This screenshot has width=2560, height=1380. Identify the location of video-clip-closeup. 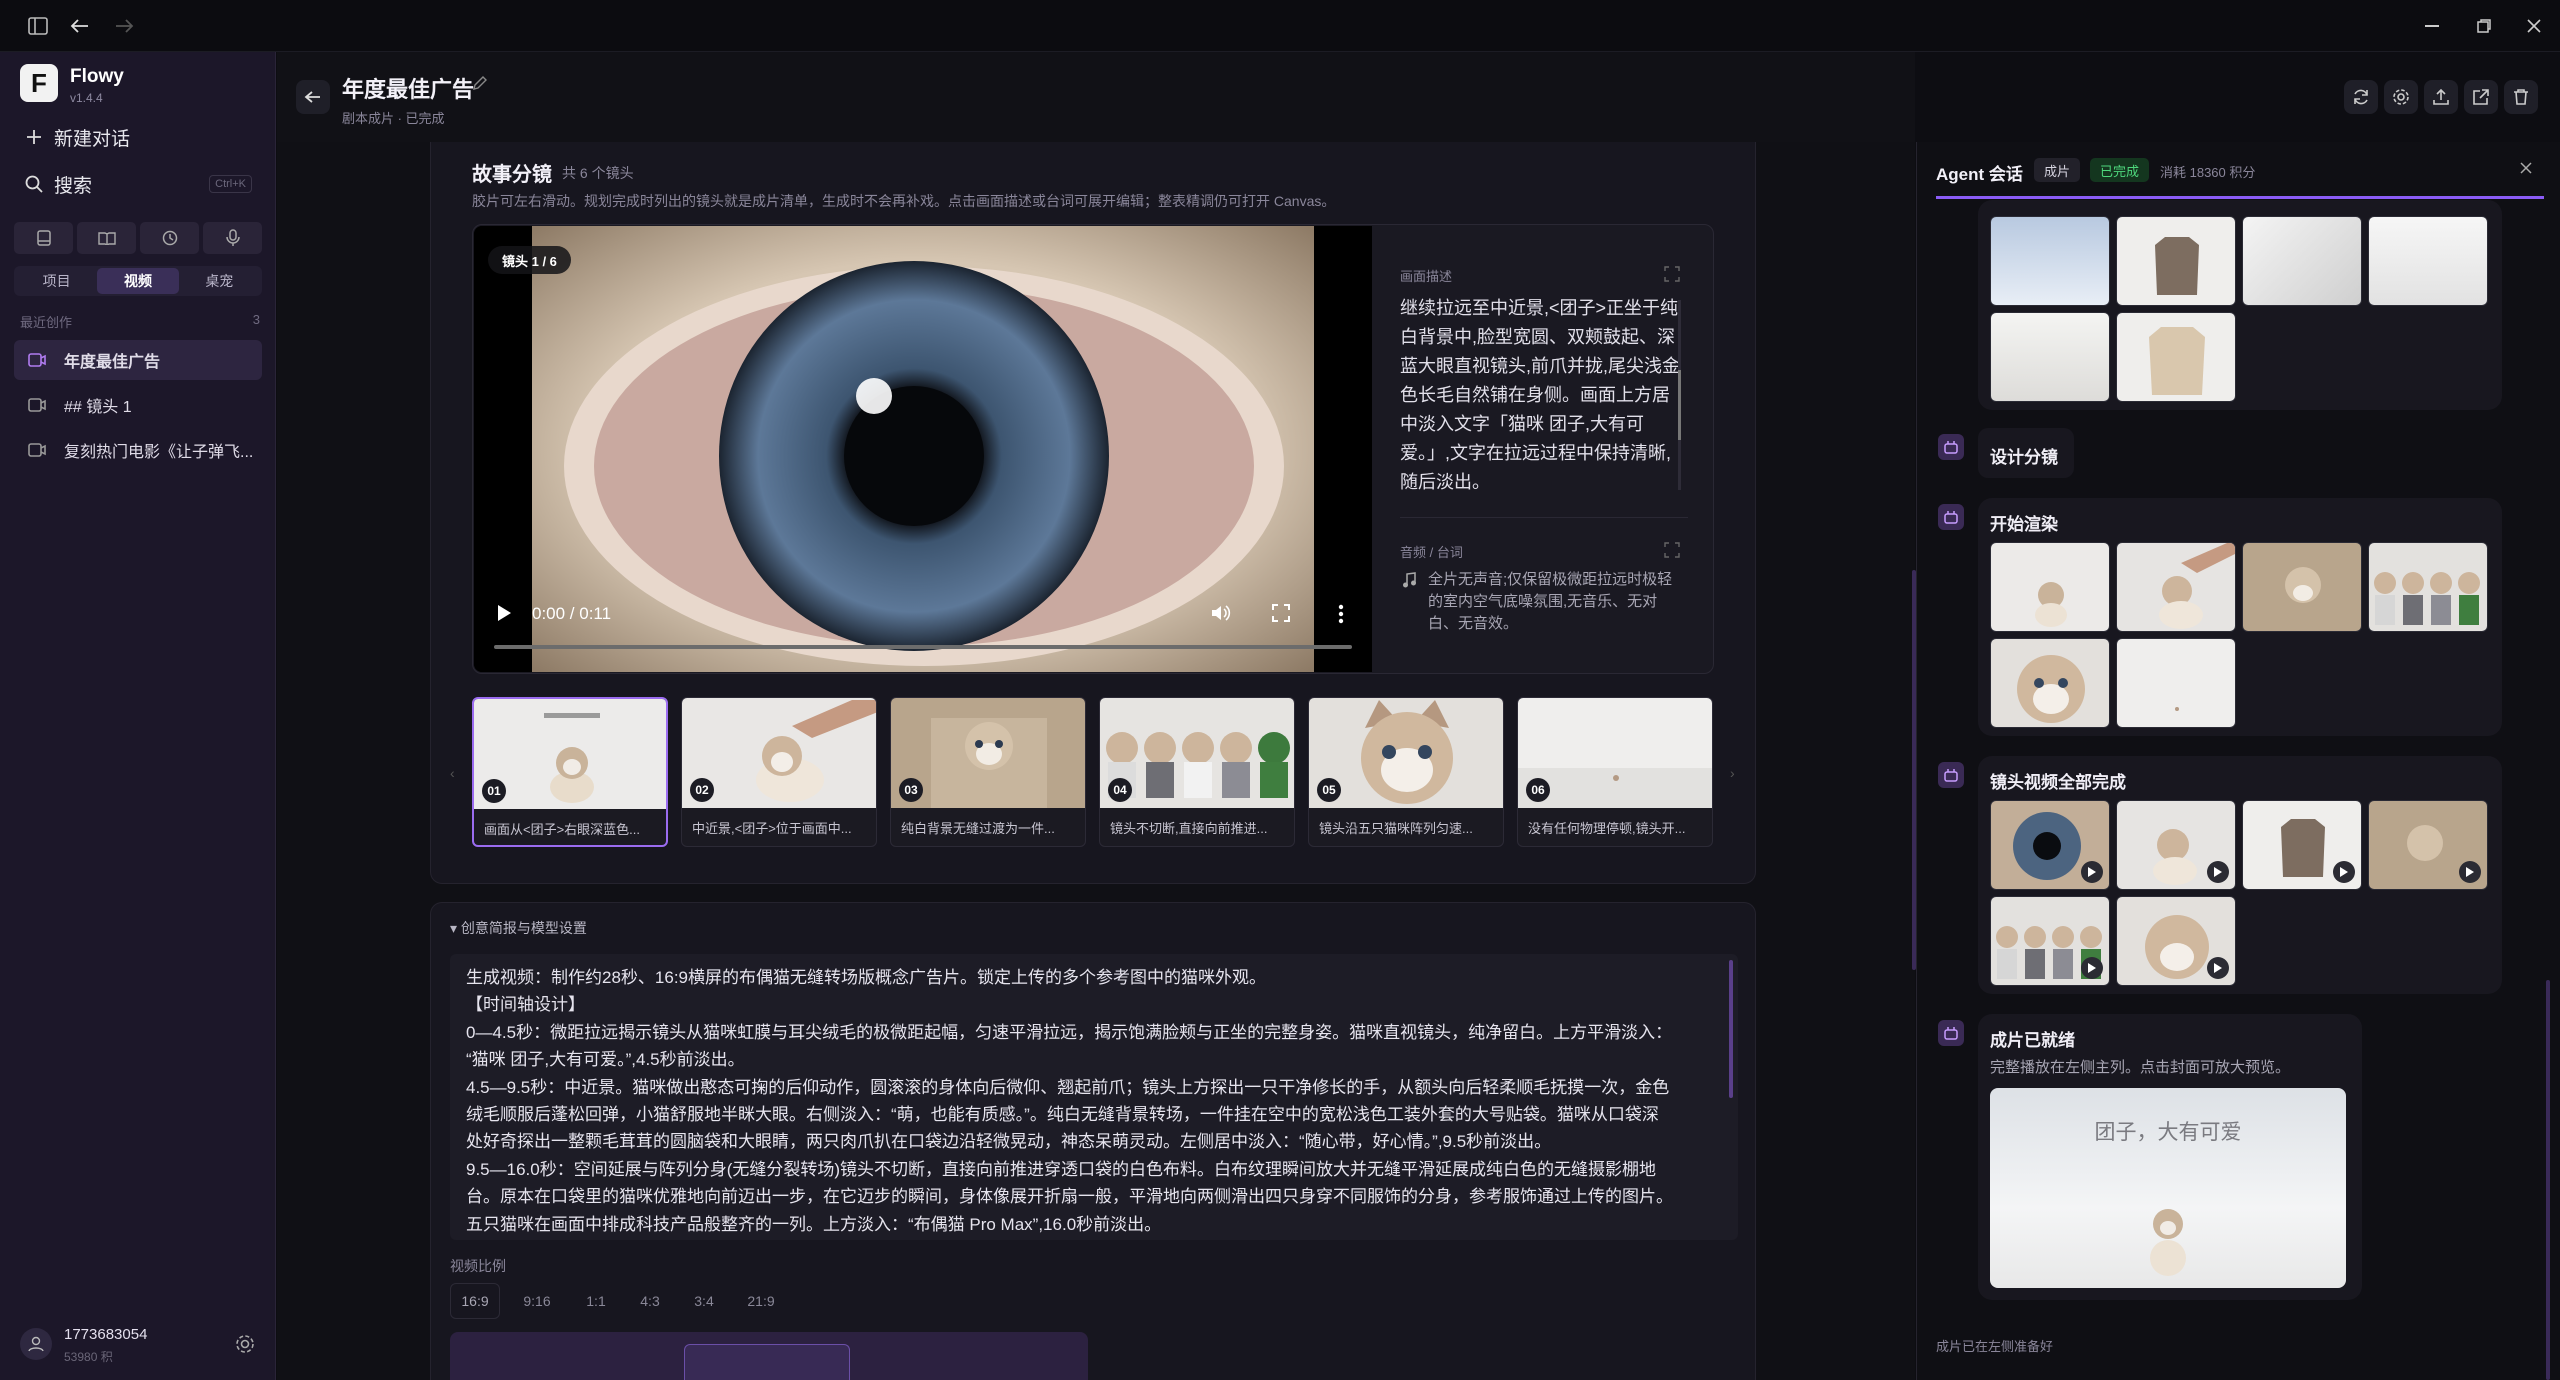
(2176, 941).